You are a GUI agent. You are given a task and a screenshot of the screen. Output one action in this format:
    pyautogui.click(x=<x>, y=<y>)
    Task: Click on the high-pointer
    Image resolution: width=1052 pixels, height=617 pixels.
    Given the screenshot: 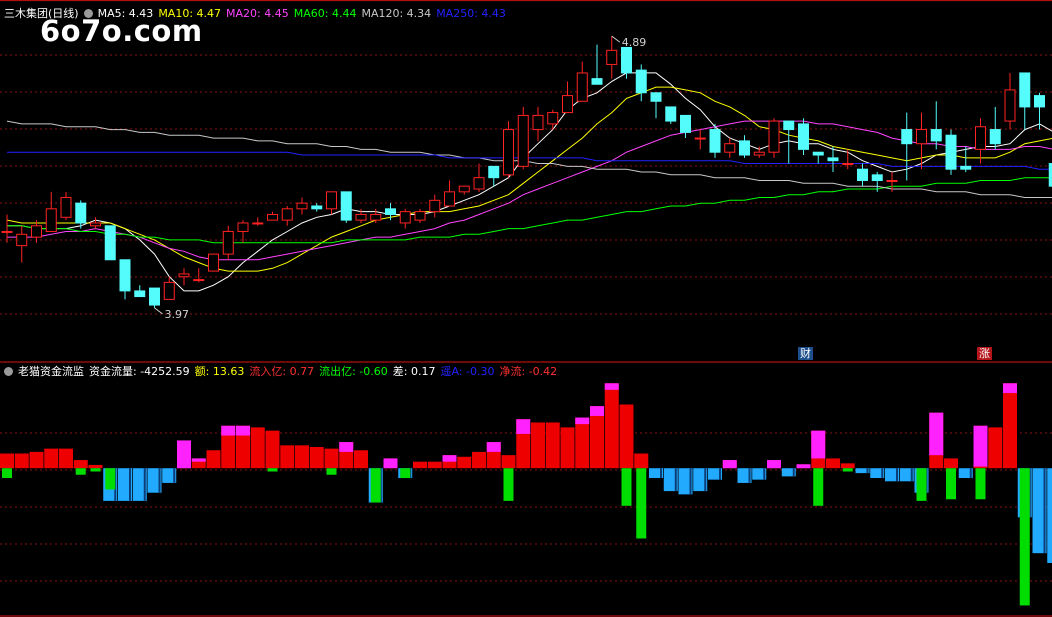 What is the action you would take?
    pyautogui.click(x=616, y=39)
    